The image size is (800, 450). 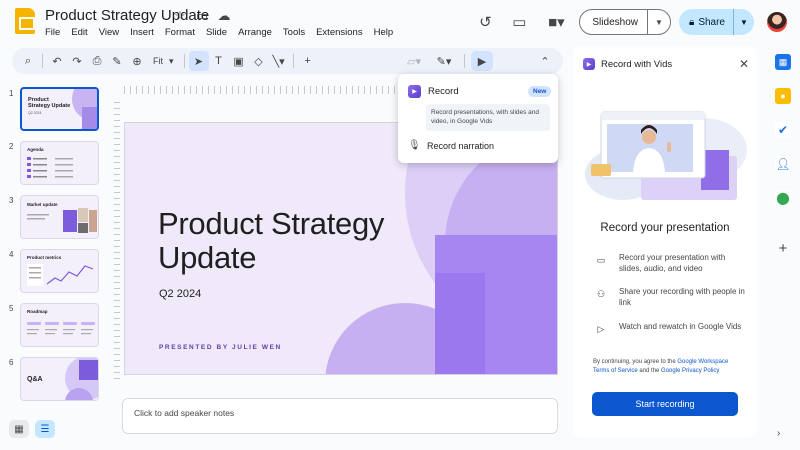 I want to click on slide-thumbnail-5: Roadmap, so click(x=59, y=325).